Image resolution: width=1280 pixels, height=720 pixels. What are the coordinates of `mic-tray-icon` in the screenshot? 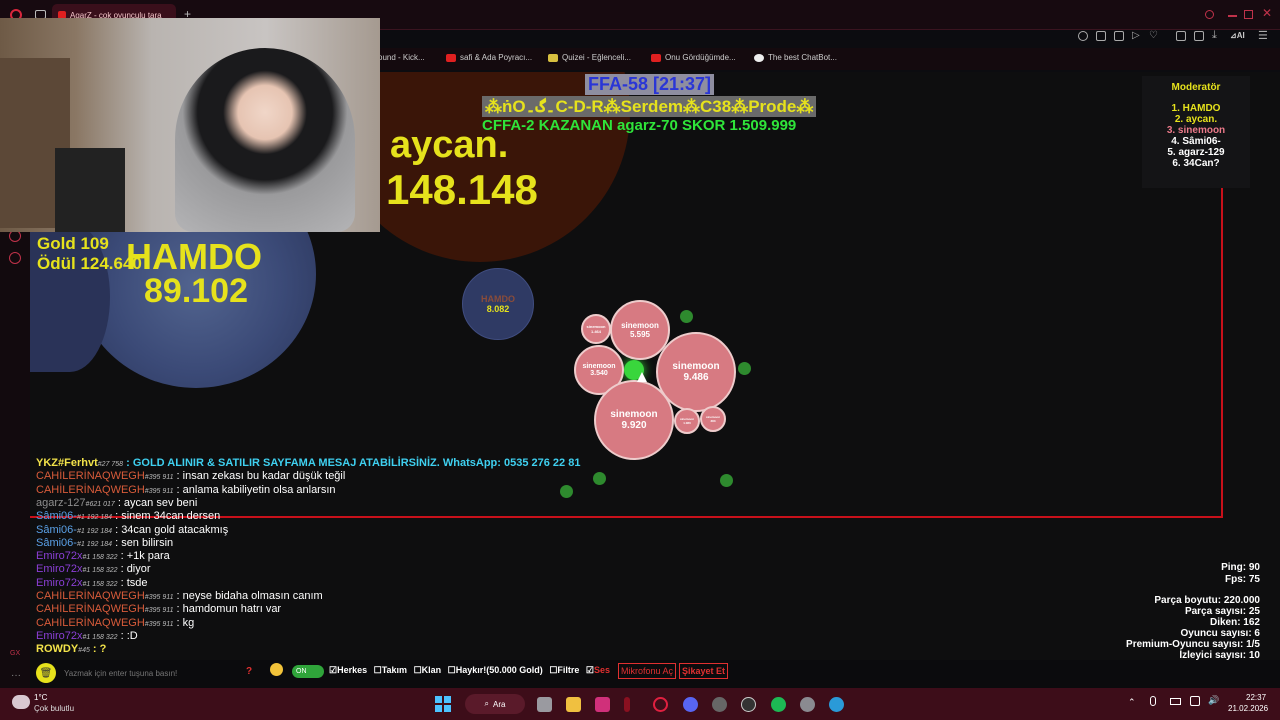 It's located at (1153, 701).